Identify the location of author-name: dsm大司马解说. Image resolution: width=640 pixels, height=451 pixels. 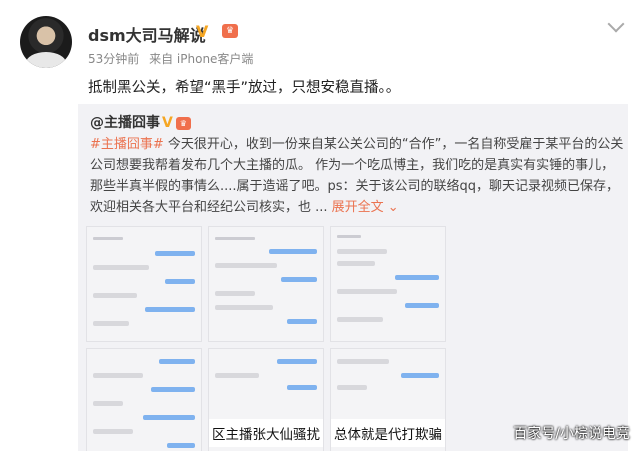
(147, 34).